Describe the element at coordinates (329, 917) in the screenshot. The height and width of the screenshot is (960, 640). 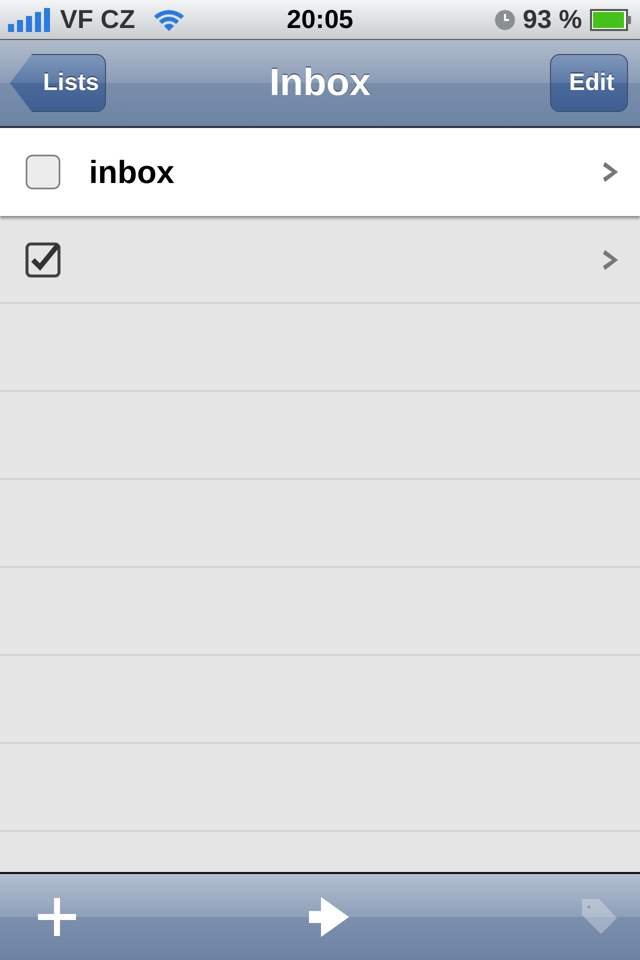
I see `arrow-icon` at that location.